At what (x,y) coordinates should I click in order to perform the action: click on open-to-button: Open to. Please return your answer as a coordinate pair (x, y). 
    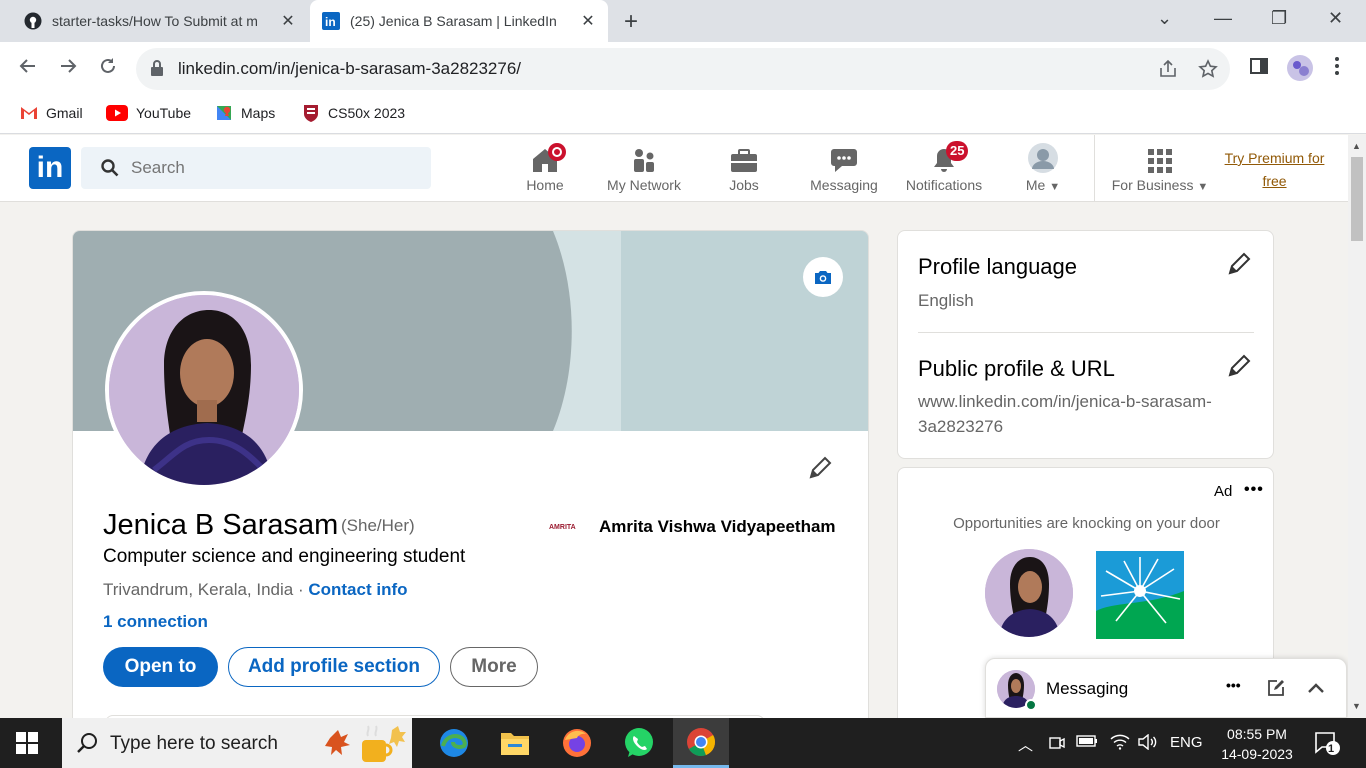
    Looking at the image, I should click on (160, 667).